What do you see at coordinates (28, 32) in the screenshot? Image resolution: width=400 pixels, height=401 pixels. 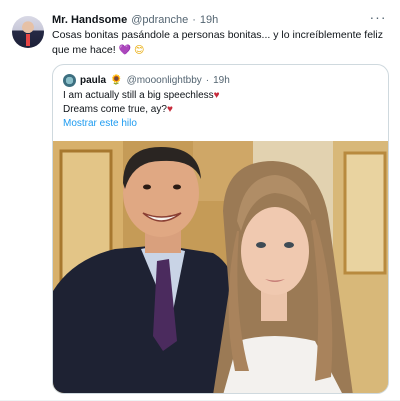 I see `author-avatar` at bounding box center [28, 32].